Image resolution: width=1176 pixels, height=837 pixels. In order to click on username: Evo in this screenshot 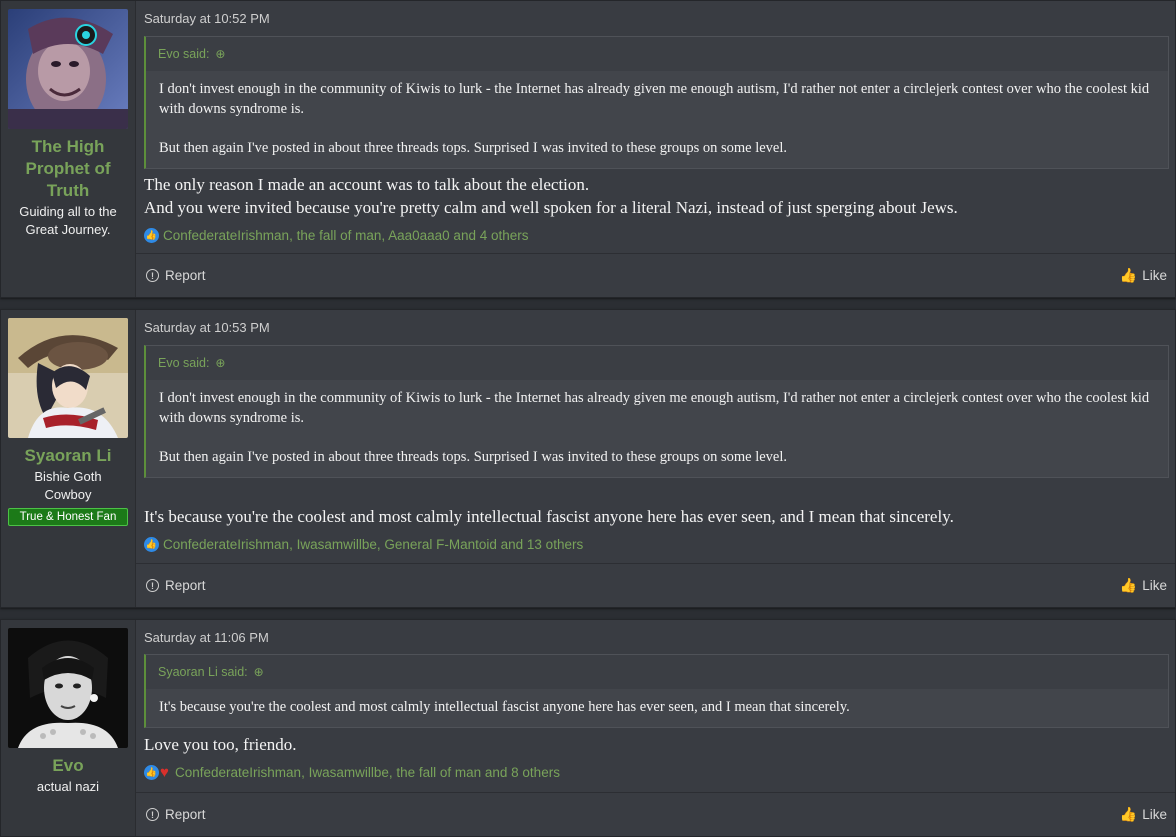, I will do `click(67, 766)`.